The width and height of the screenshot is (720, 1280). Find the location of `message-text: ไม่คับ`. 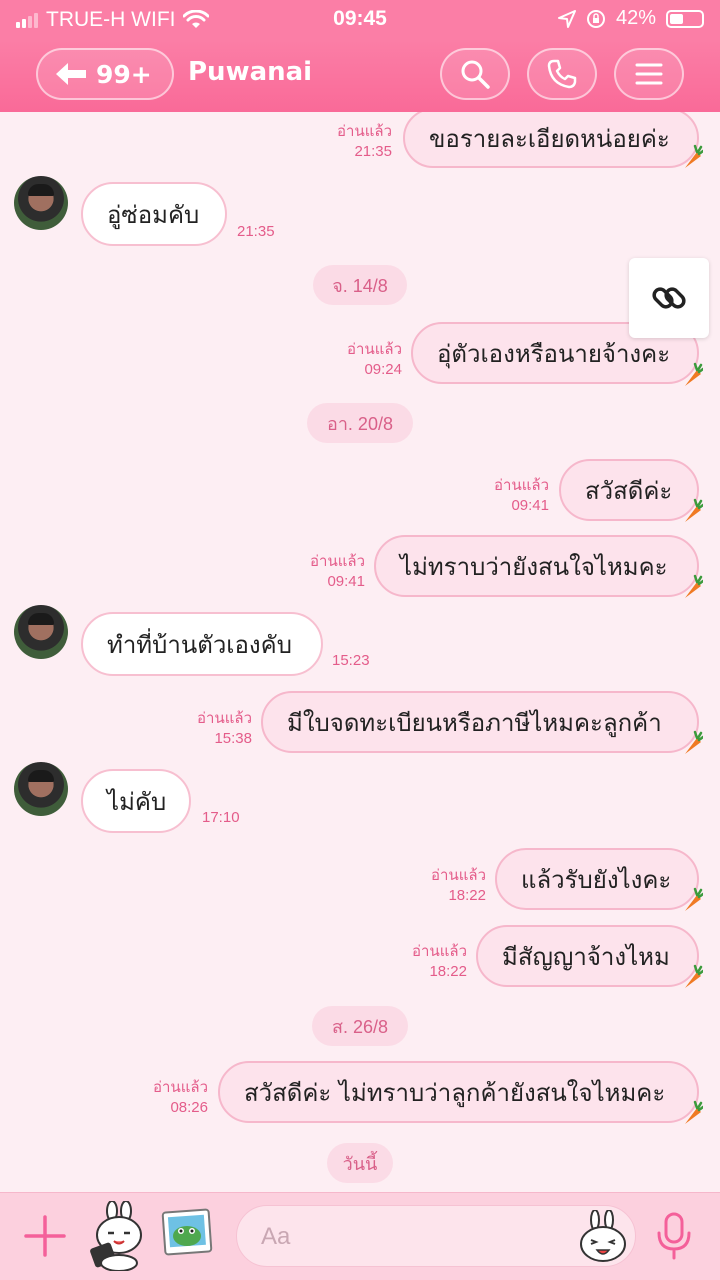

message-text: ไม่คับ is located at coordinates (137, 801).